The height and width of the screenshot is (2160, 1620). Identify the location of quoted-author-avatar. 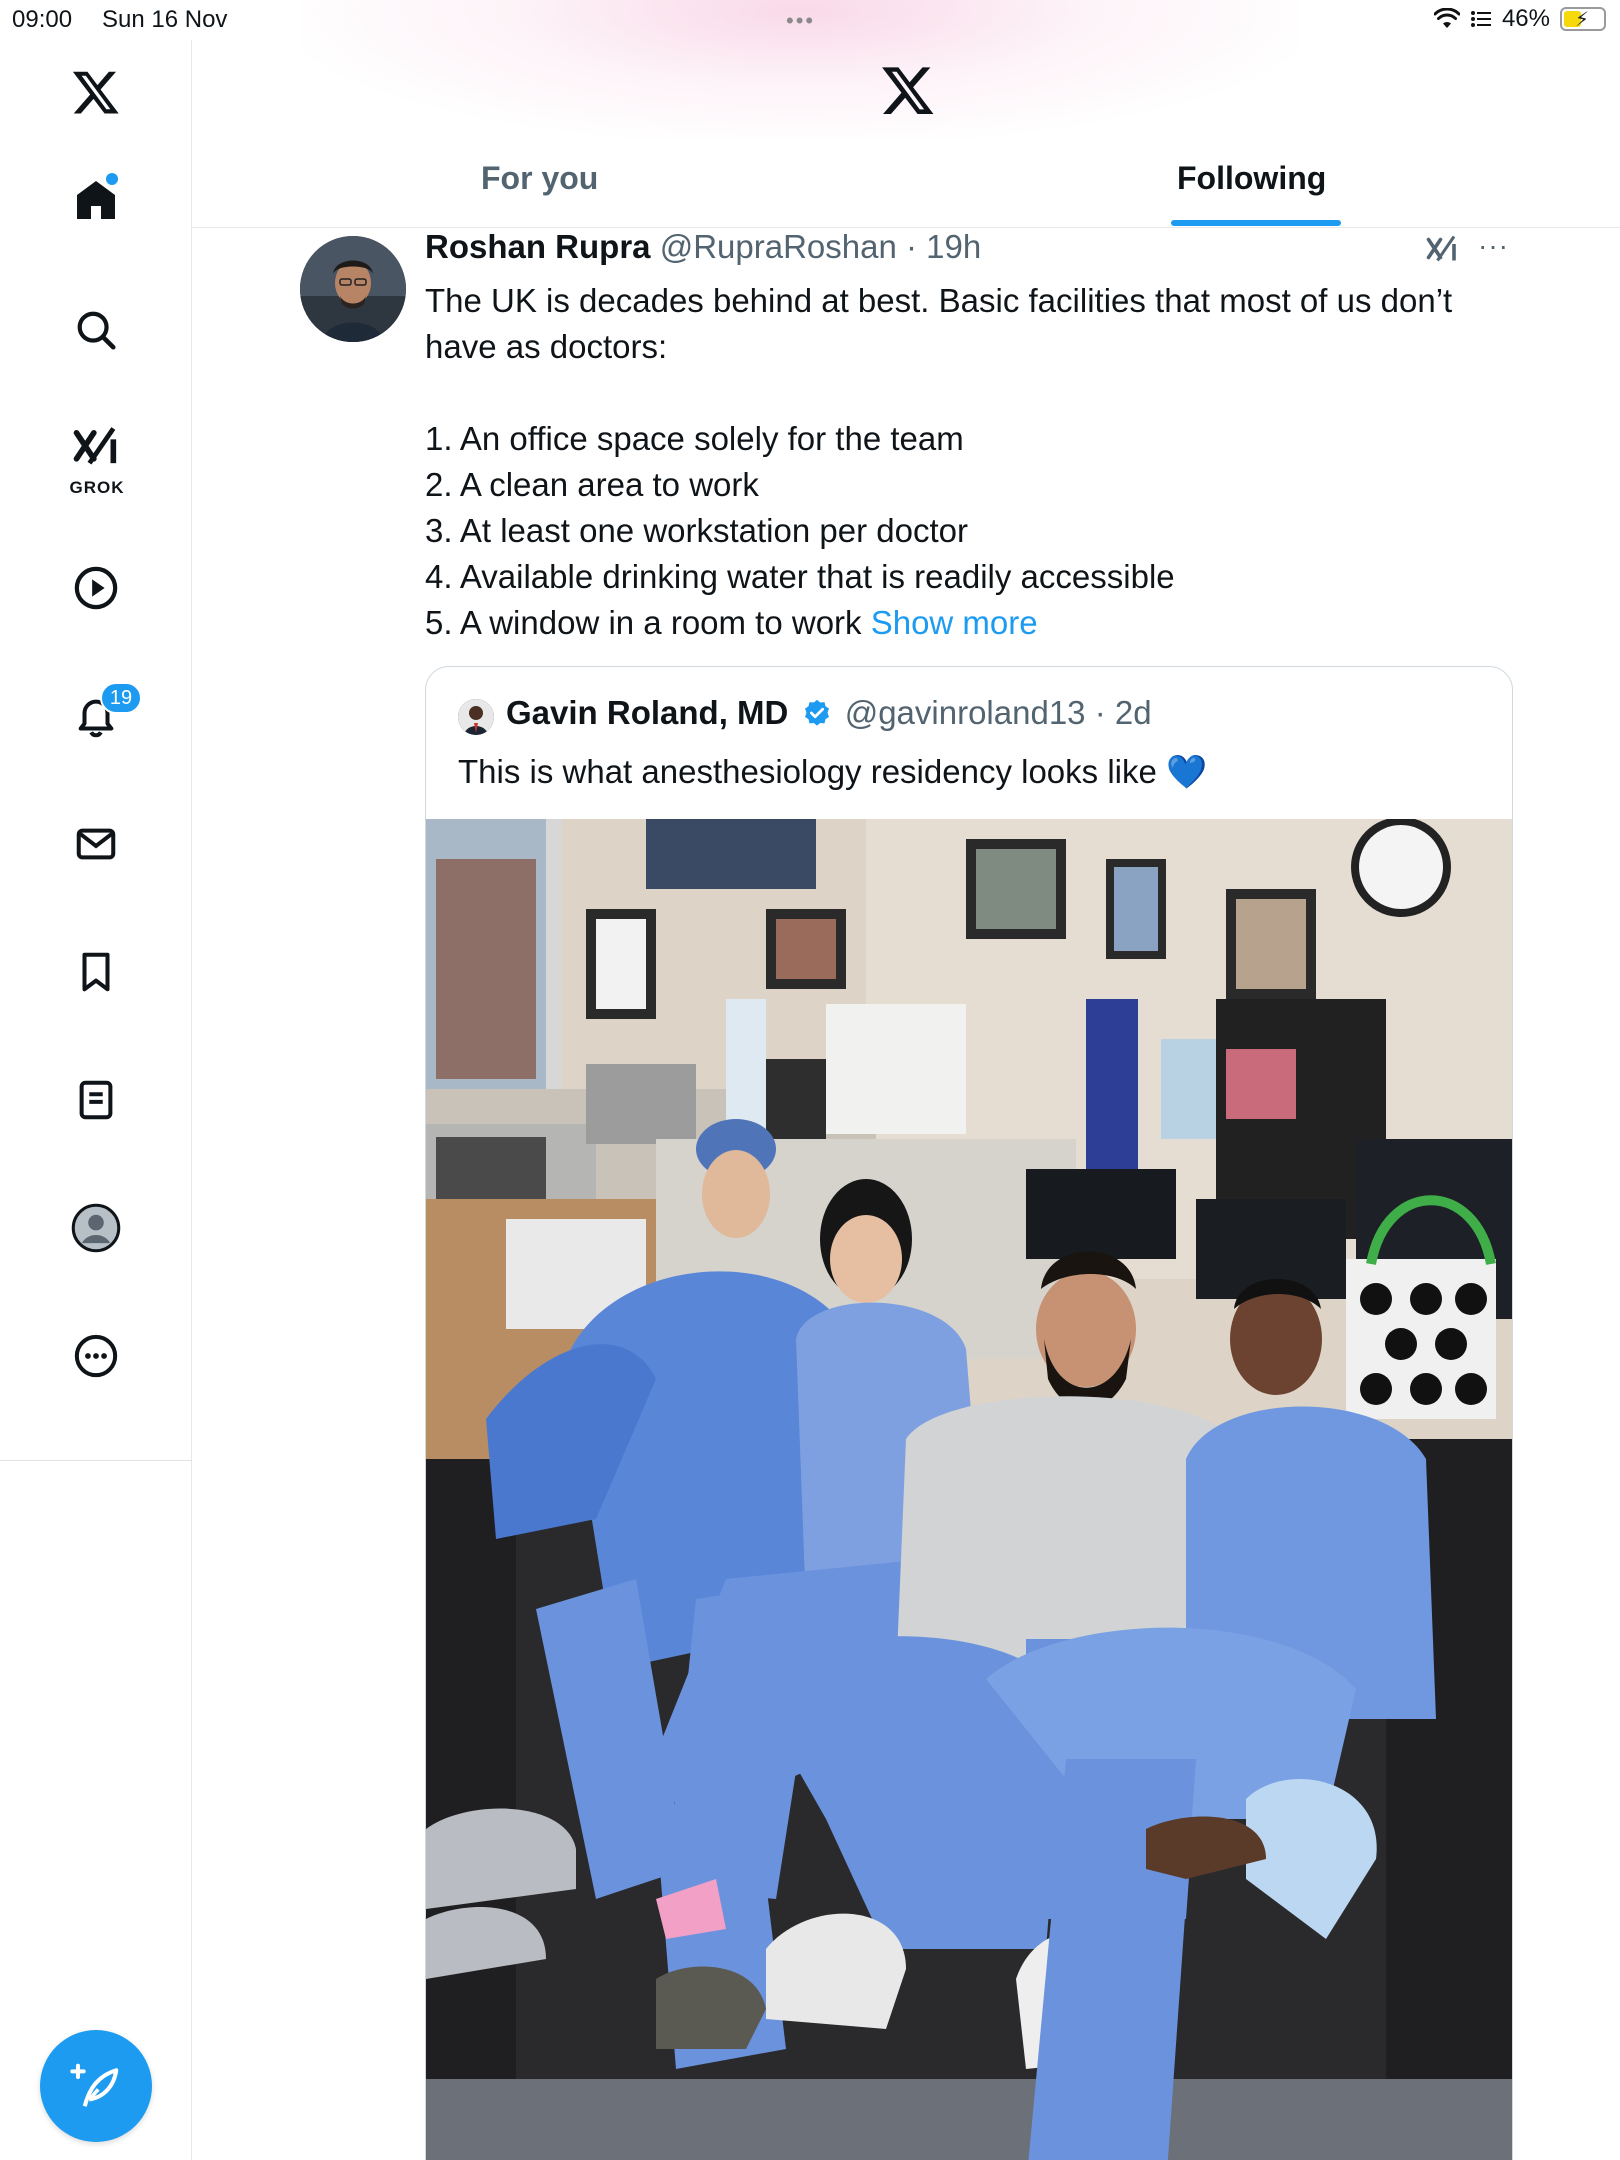
(476, 717).